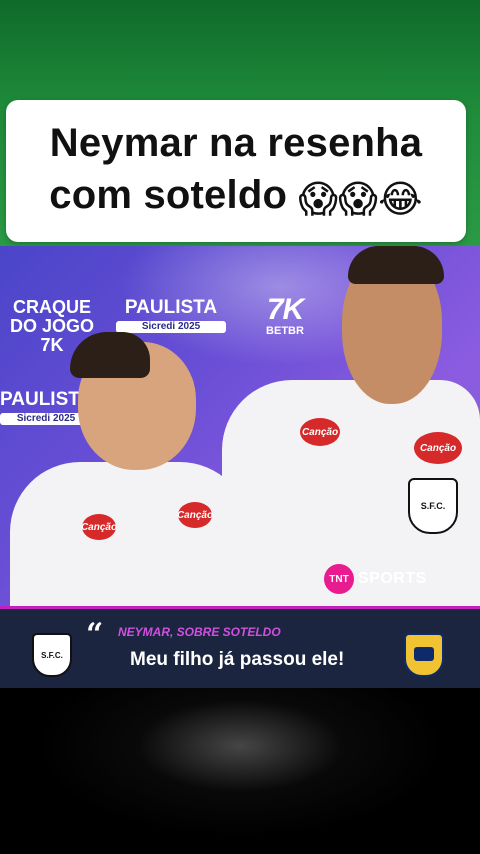 The height and width of the screenshot is (854, 480). I want to click on backdrop-sicredi-text: Sicredi 2025, so click(171, 327).